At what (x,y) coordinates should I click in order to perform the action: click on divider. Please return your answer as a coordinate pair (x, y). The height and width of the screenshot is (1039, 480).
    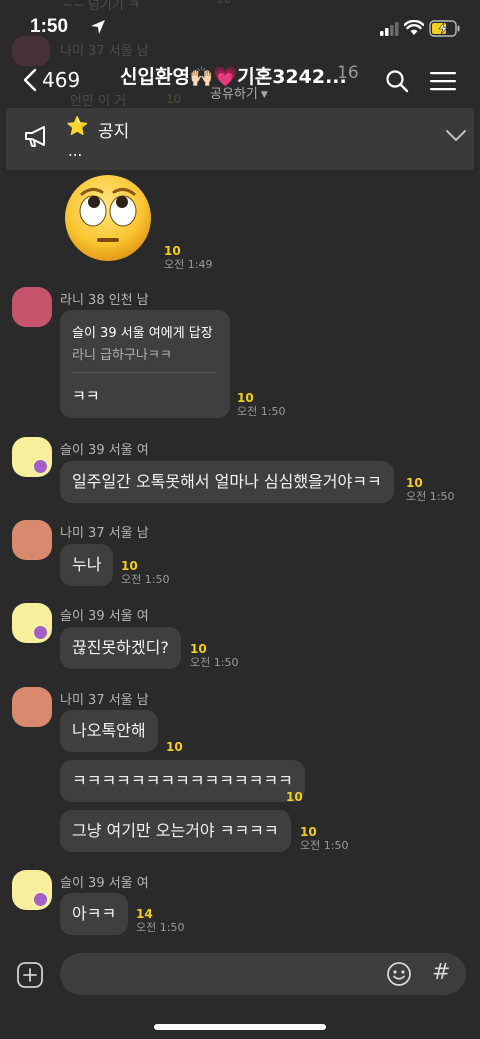
    Looking at the image, I should click on (144, 372).